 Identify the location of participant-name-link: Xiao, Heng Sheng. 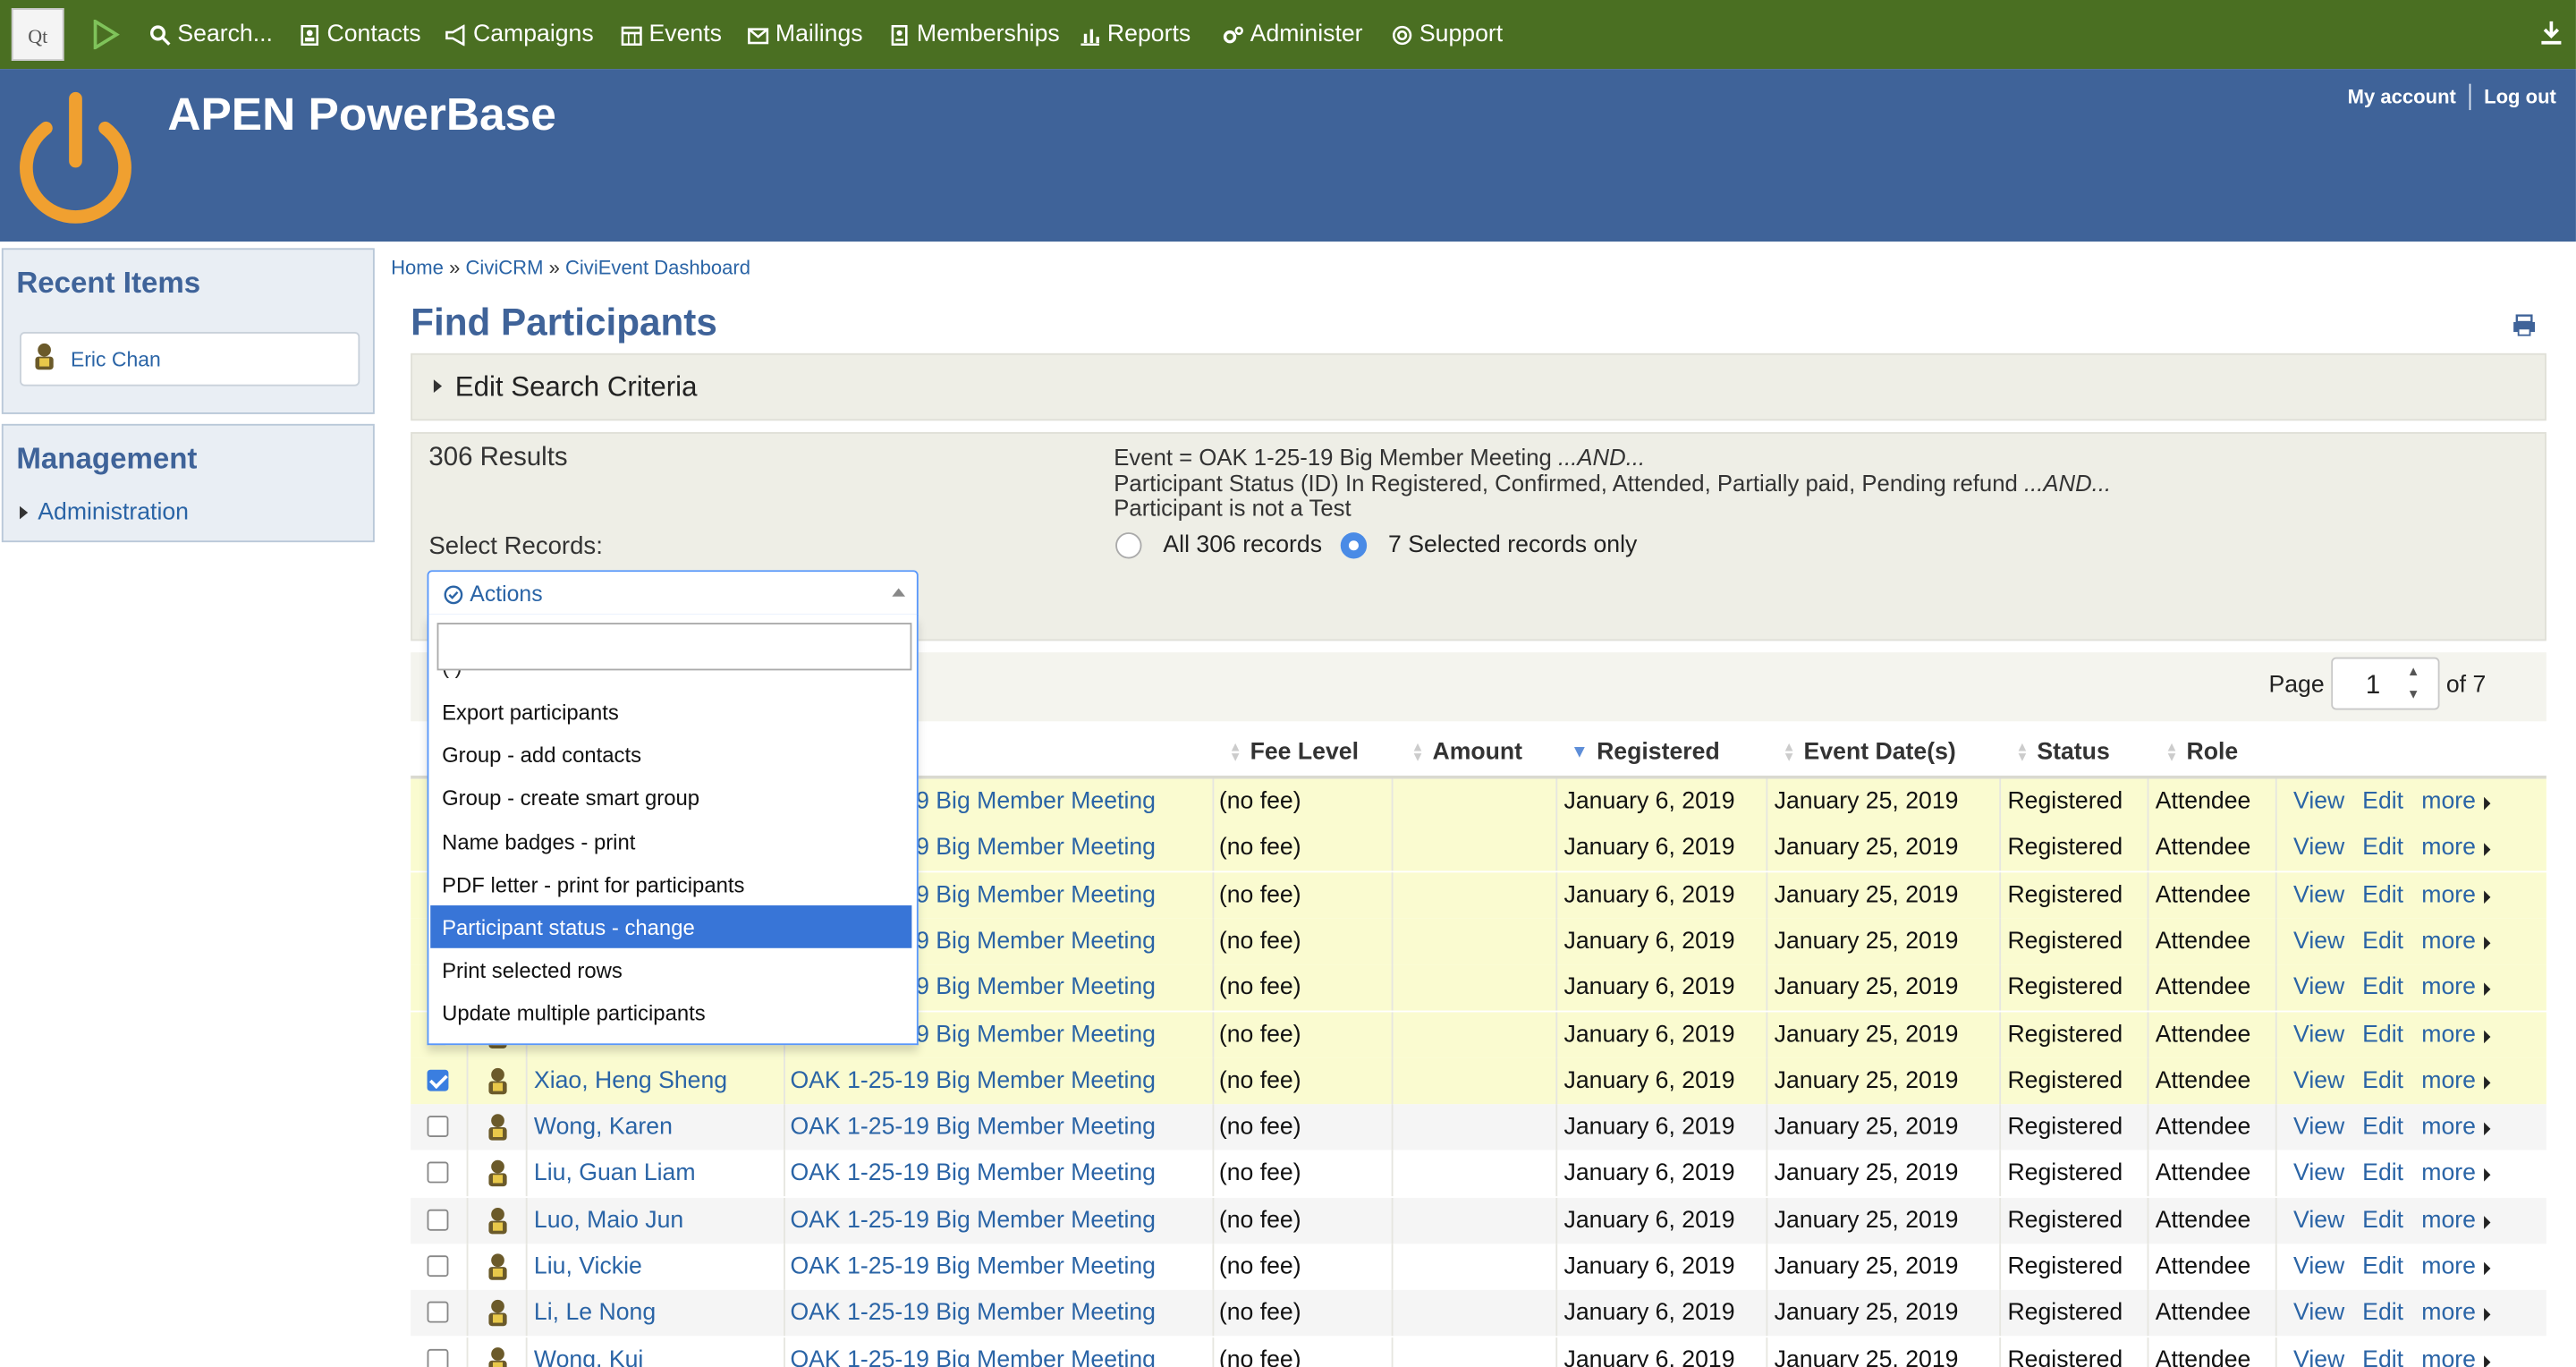
(630, 1080).